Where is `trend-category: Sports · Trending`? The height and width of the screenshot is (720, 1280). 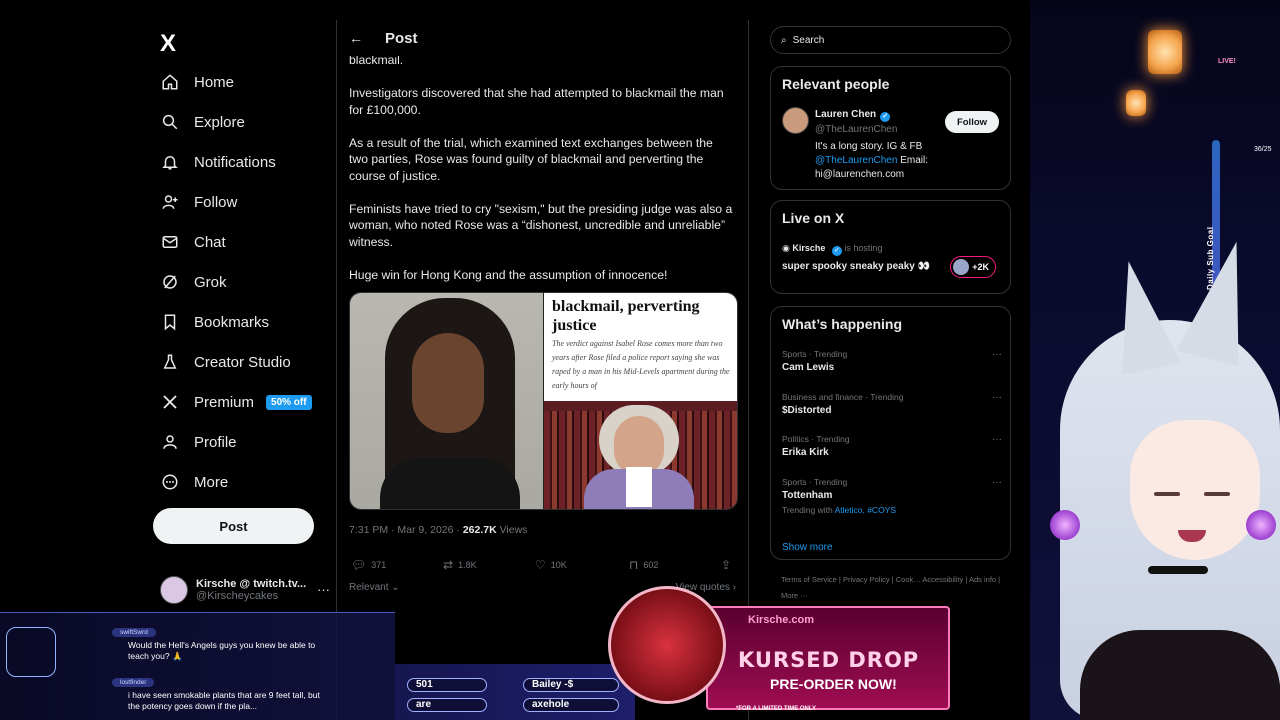 trend-category: Sports · Trending is located at coordinates (815, 482).